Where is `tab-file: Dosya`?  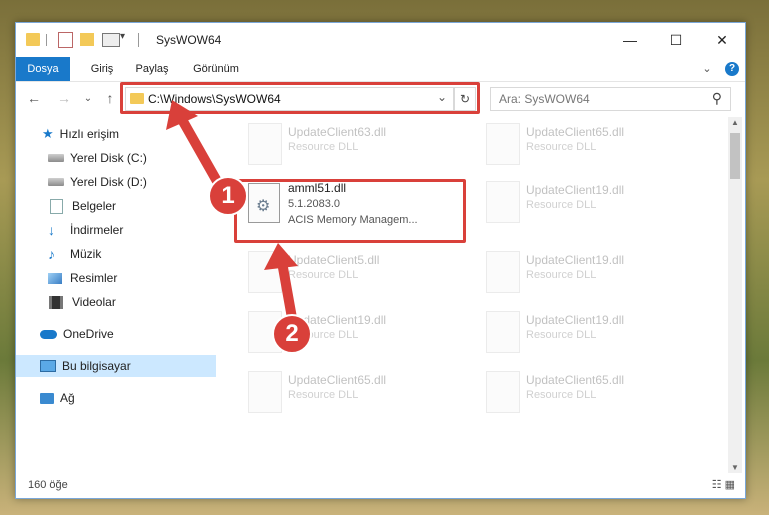 tab-file: Dosya is located at coordinates (43, 69).